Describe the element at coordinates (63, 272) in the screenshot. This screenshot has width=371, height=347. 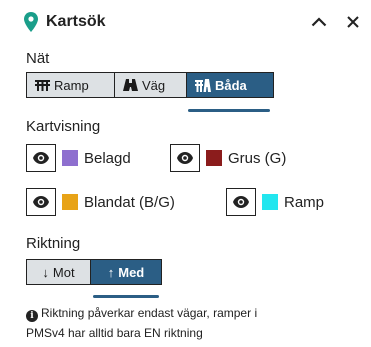
I see `riktning-option-label: Mot` at that location.